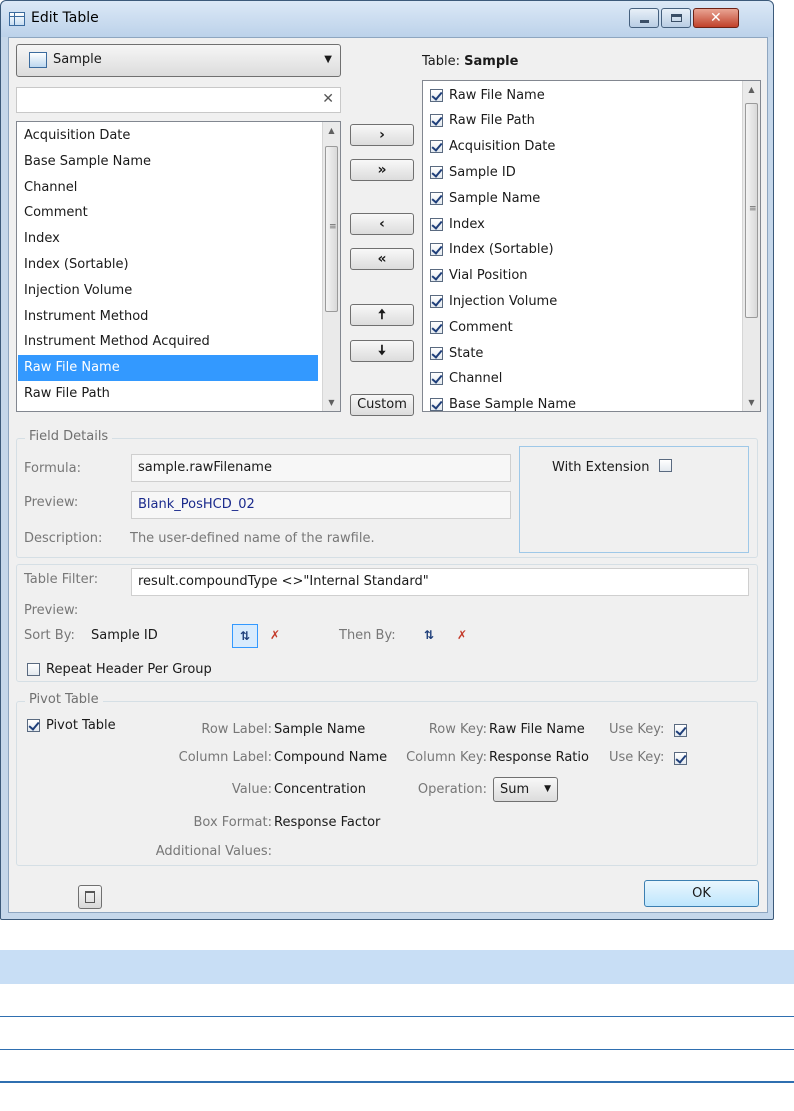 This screenshot has width=794, height=1111. Describe the element at coordinates (701, 893) in the screenshot. I see `ok-button: OK` at that location.